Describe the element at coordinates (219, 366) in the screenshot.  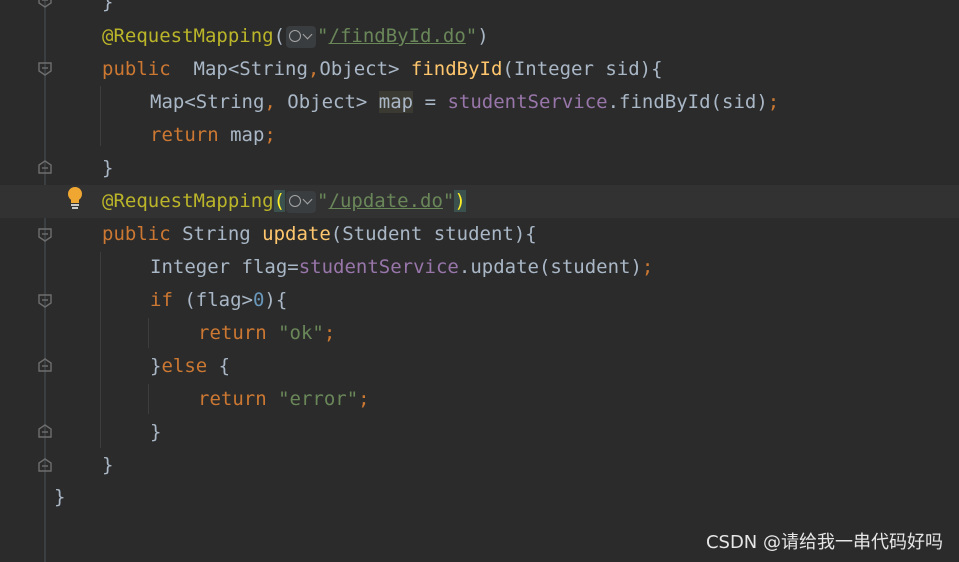
I see `code-token: {` at that location.